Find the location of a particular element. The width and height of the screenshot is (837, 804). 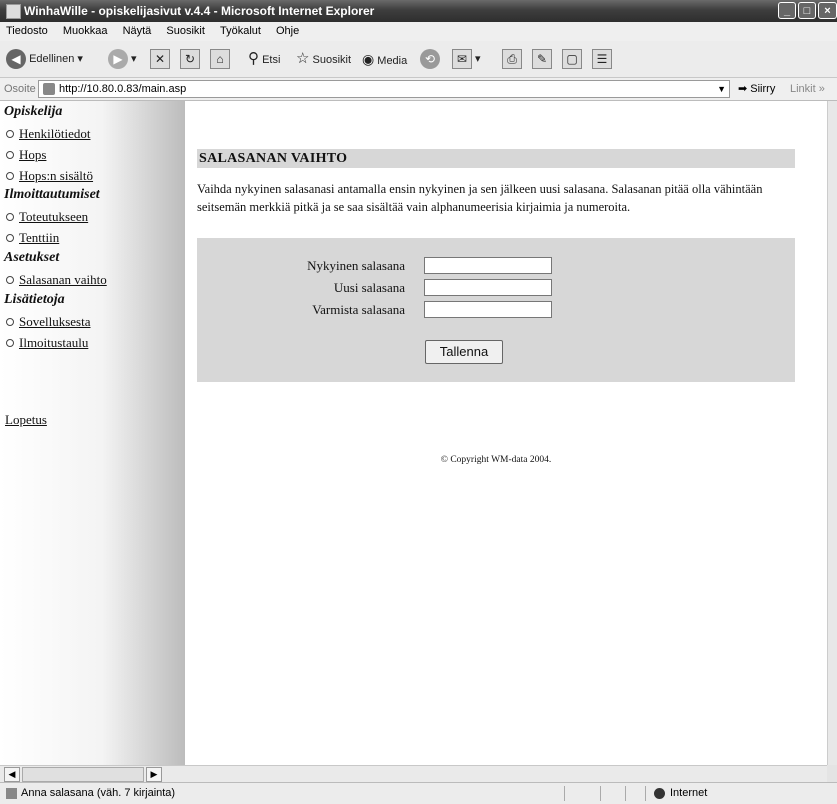

sidebar-item-ilmoitustaulu: Ilmoitustaulu is located at coordinates (47, 343).